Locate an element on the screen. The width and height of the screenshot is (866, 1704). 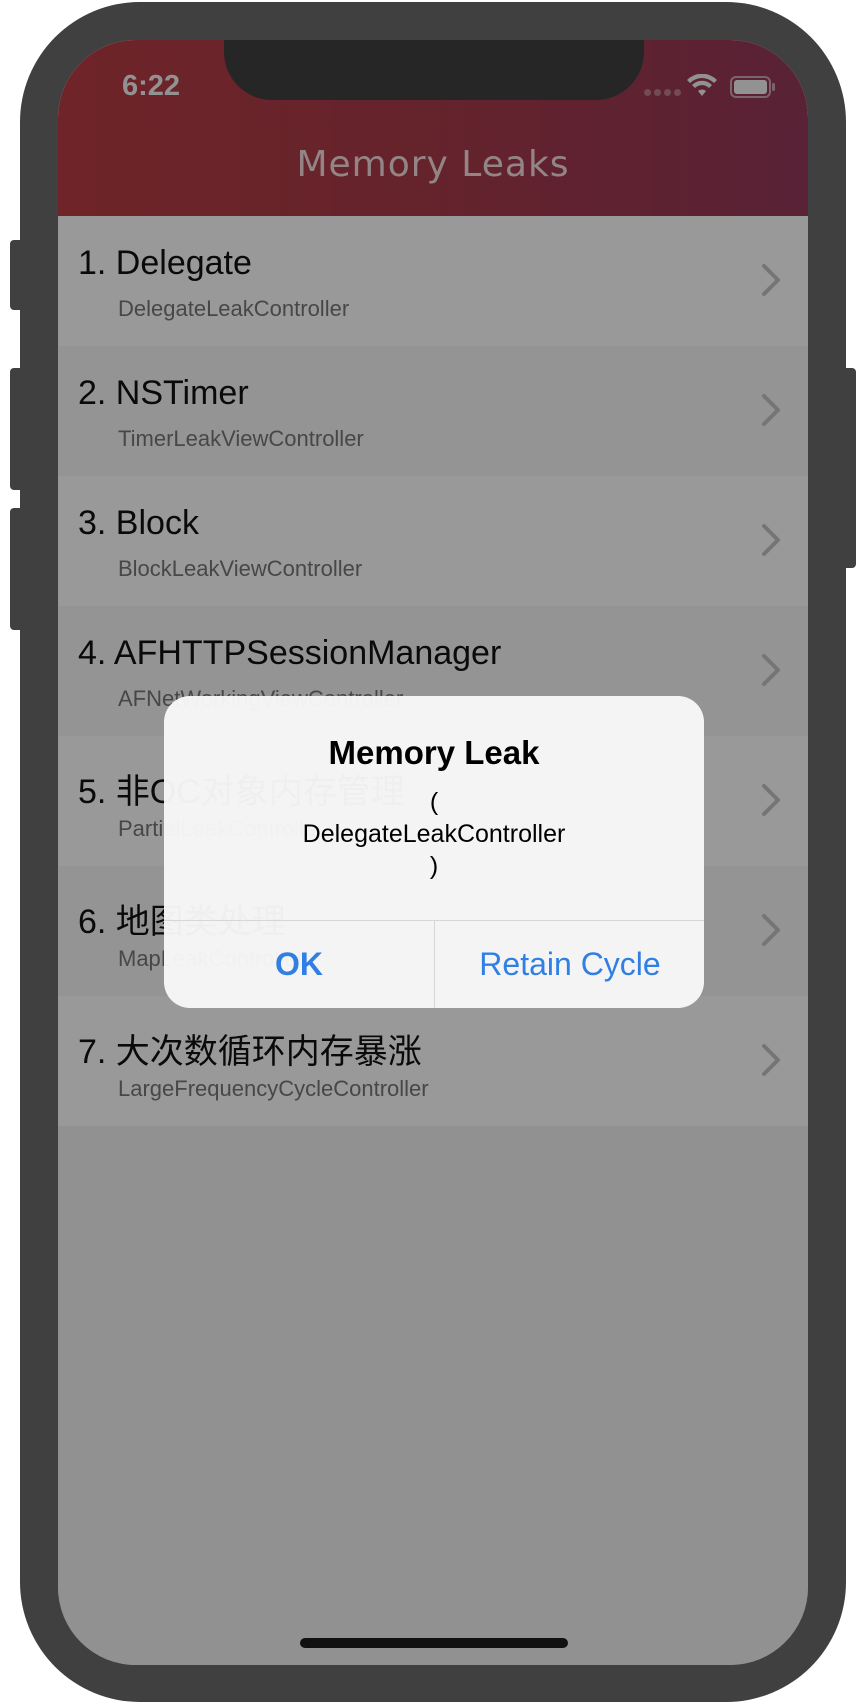
retain-cycle-button: Retain Cycle is located at coordinates (569, 964).